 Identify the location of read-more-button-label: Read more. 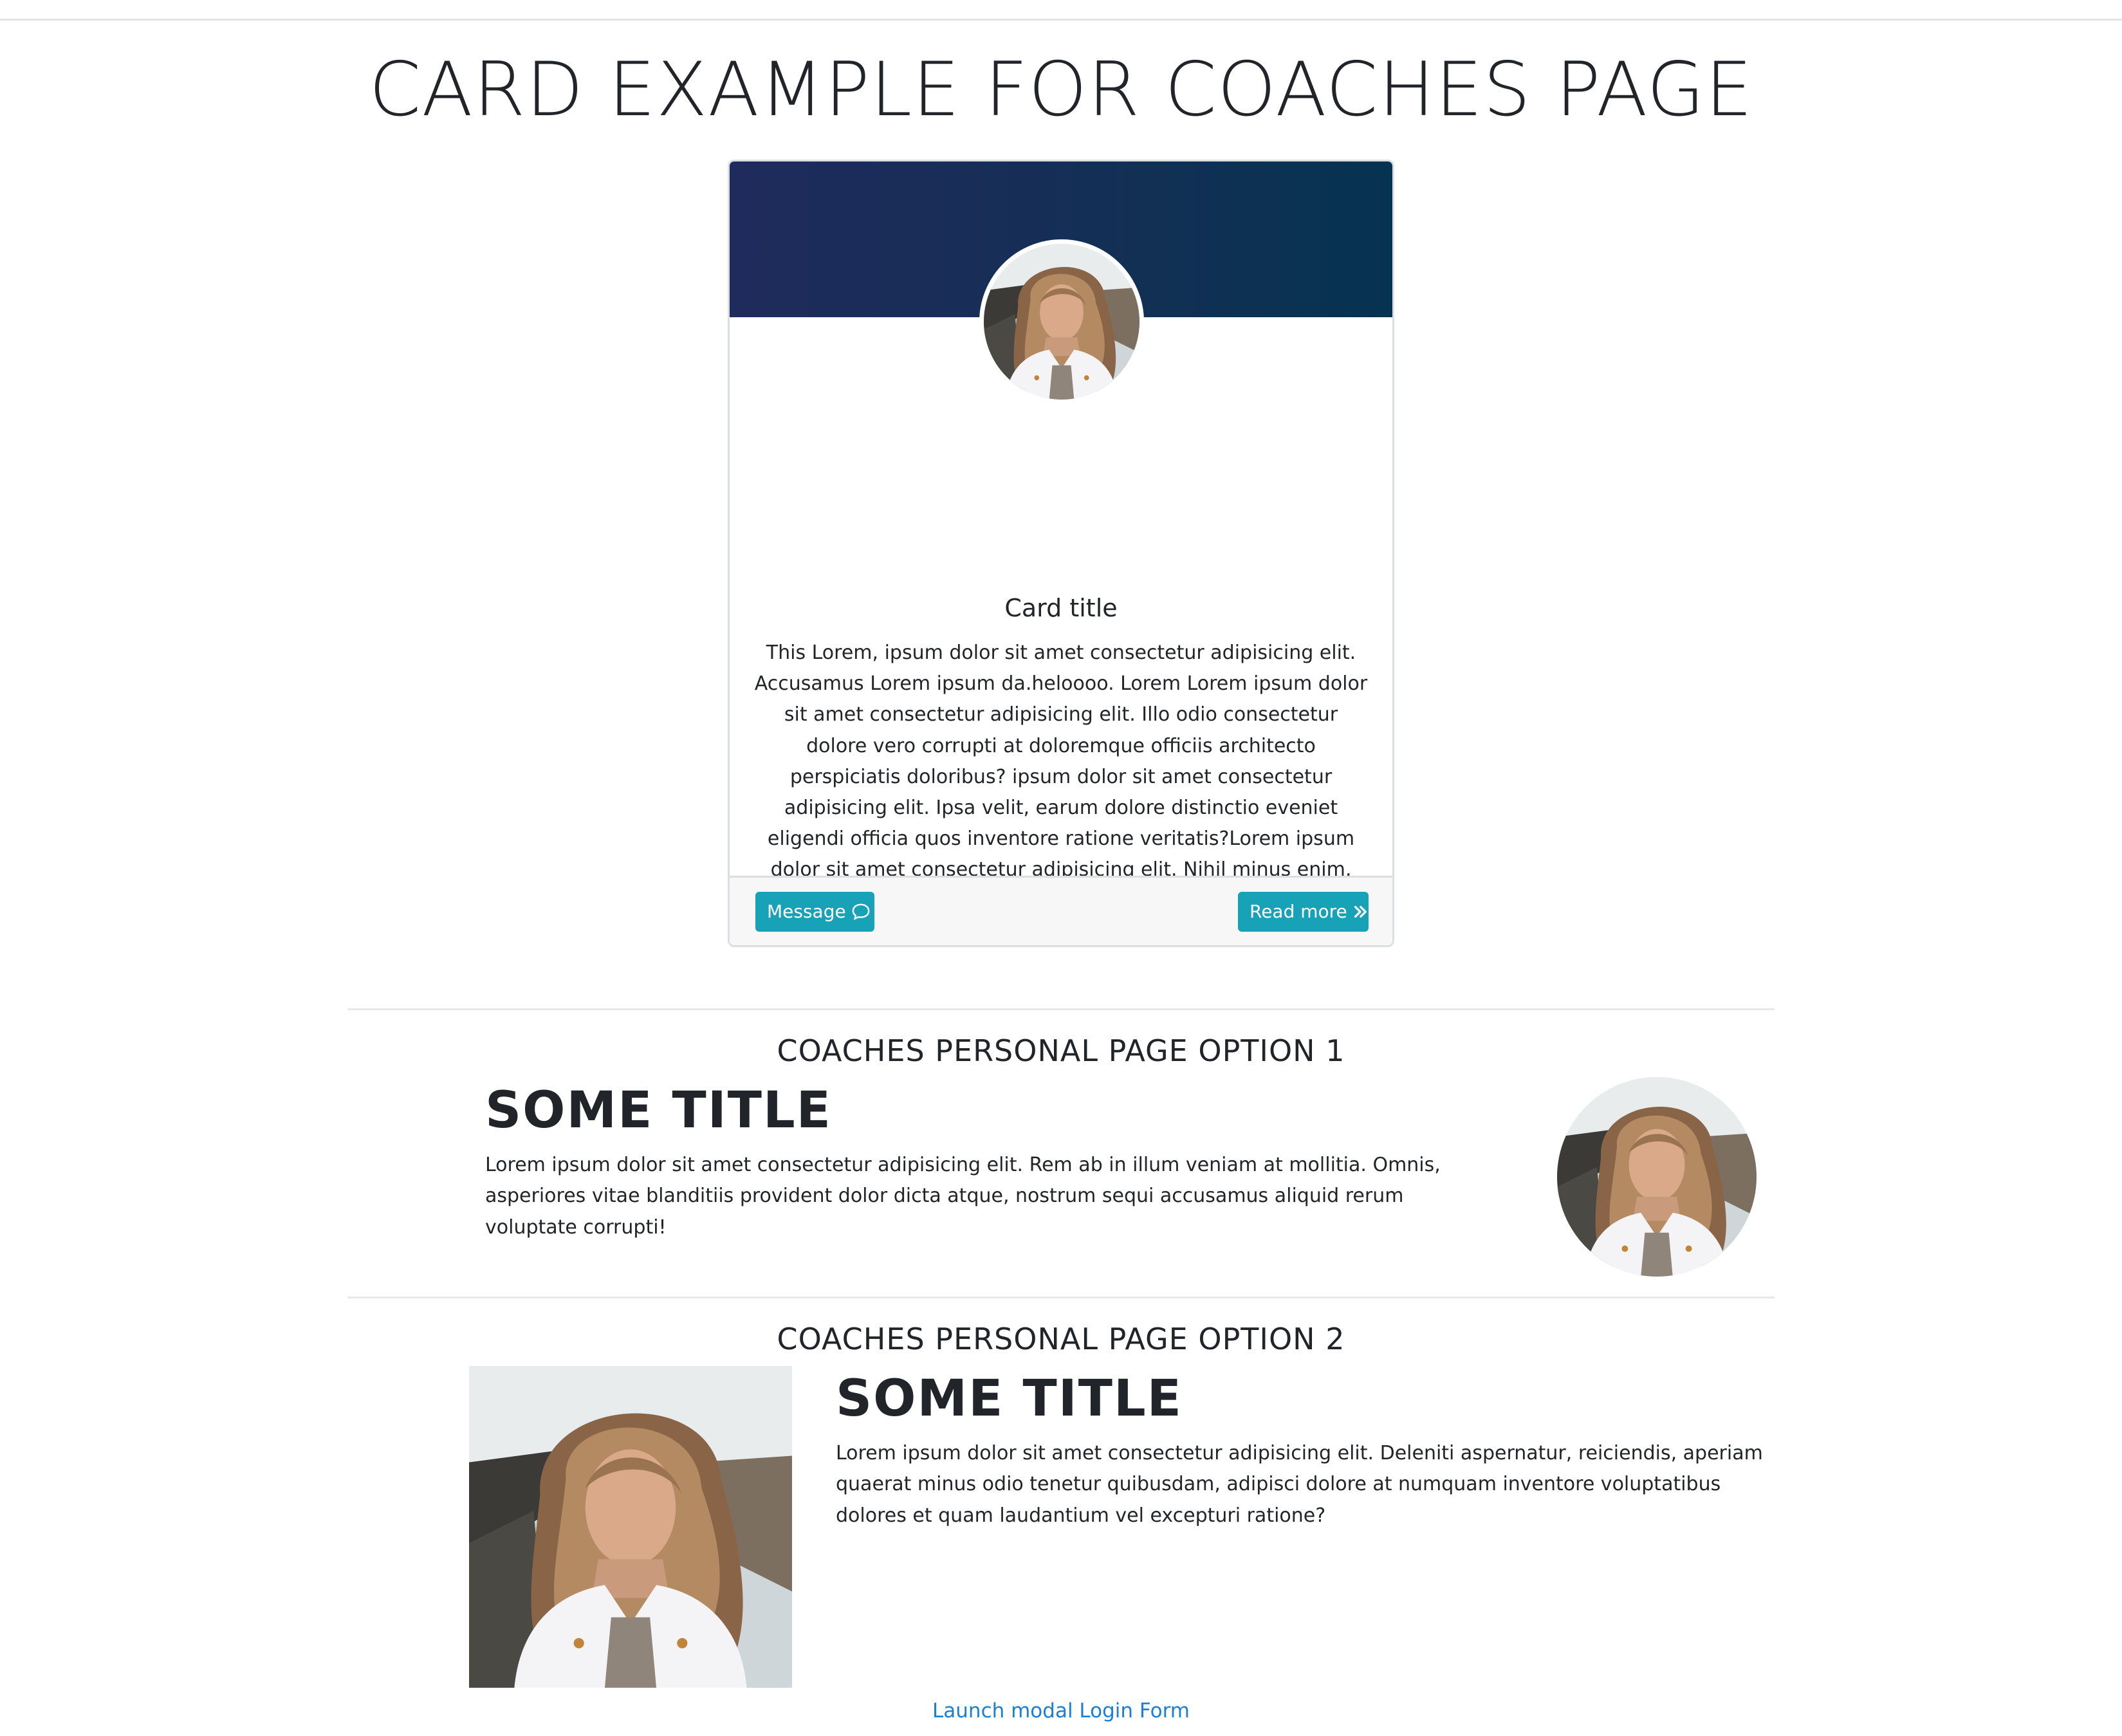
(1299, 911).